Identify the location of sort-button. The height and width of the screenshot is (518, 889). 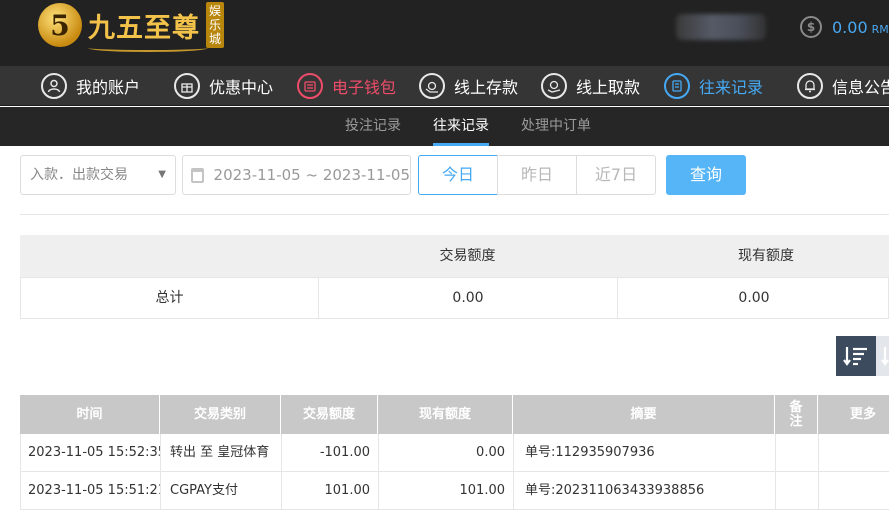
(856, 356).